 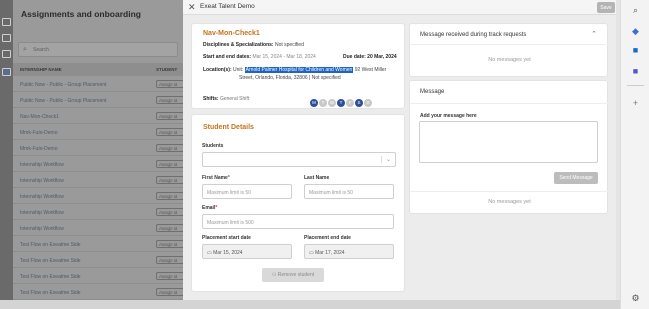 What do you see at coordinates (385, 159) in the screenshot?
I see `chevron-down-icon: ⌄` at bounding box center [385, 159].